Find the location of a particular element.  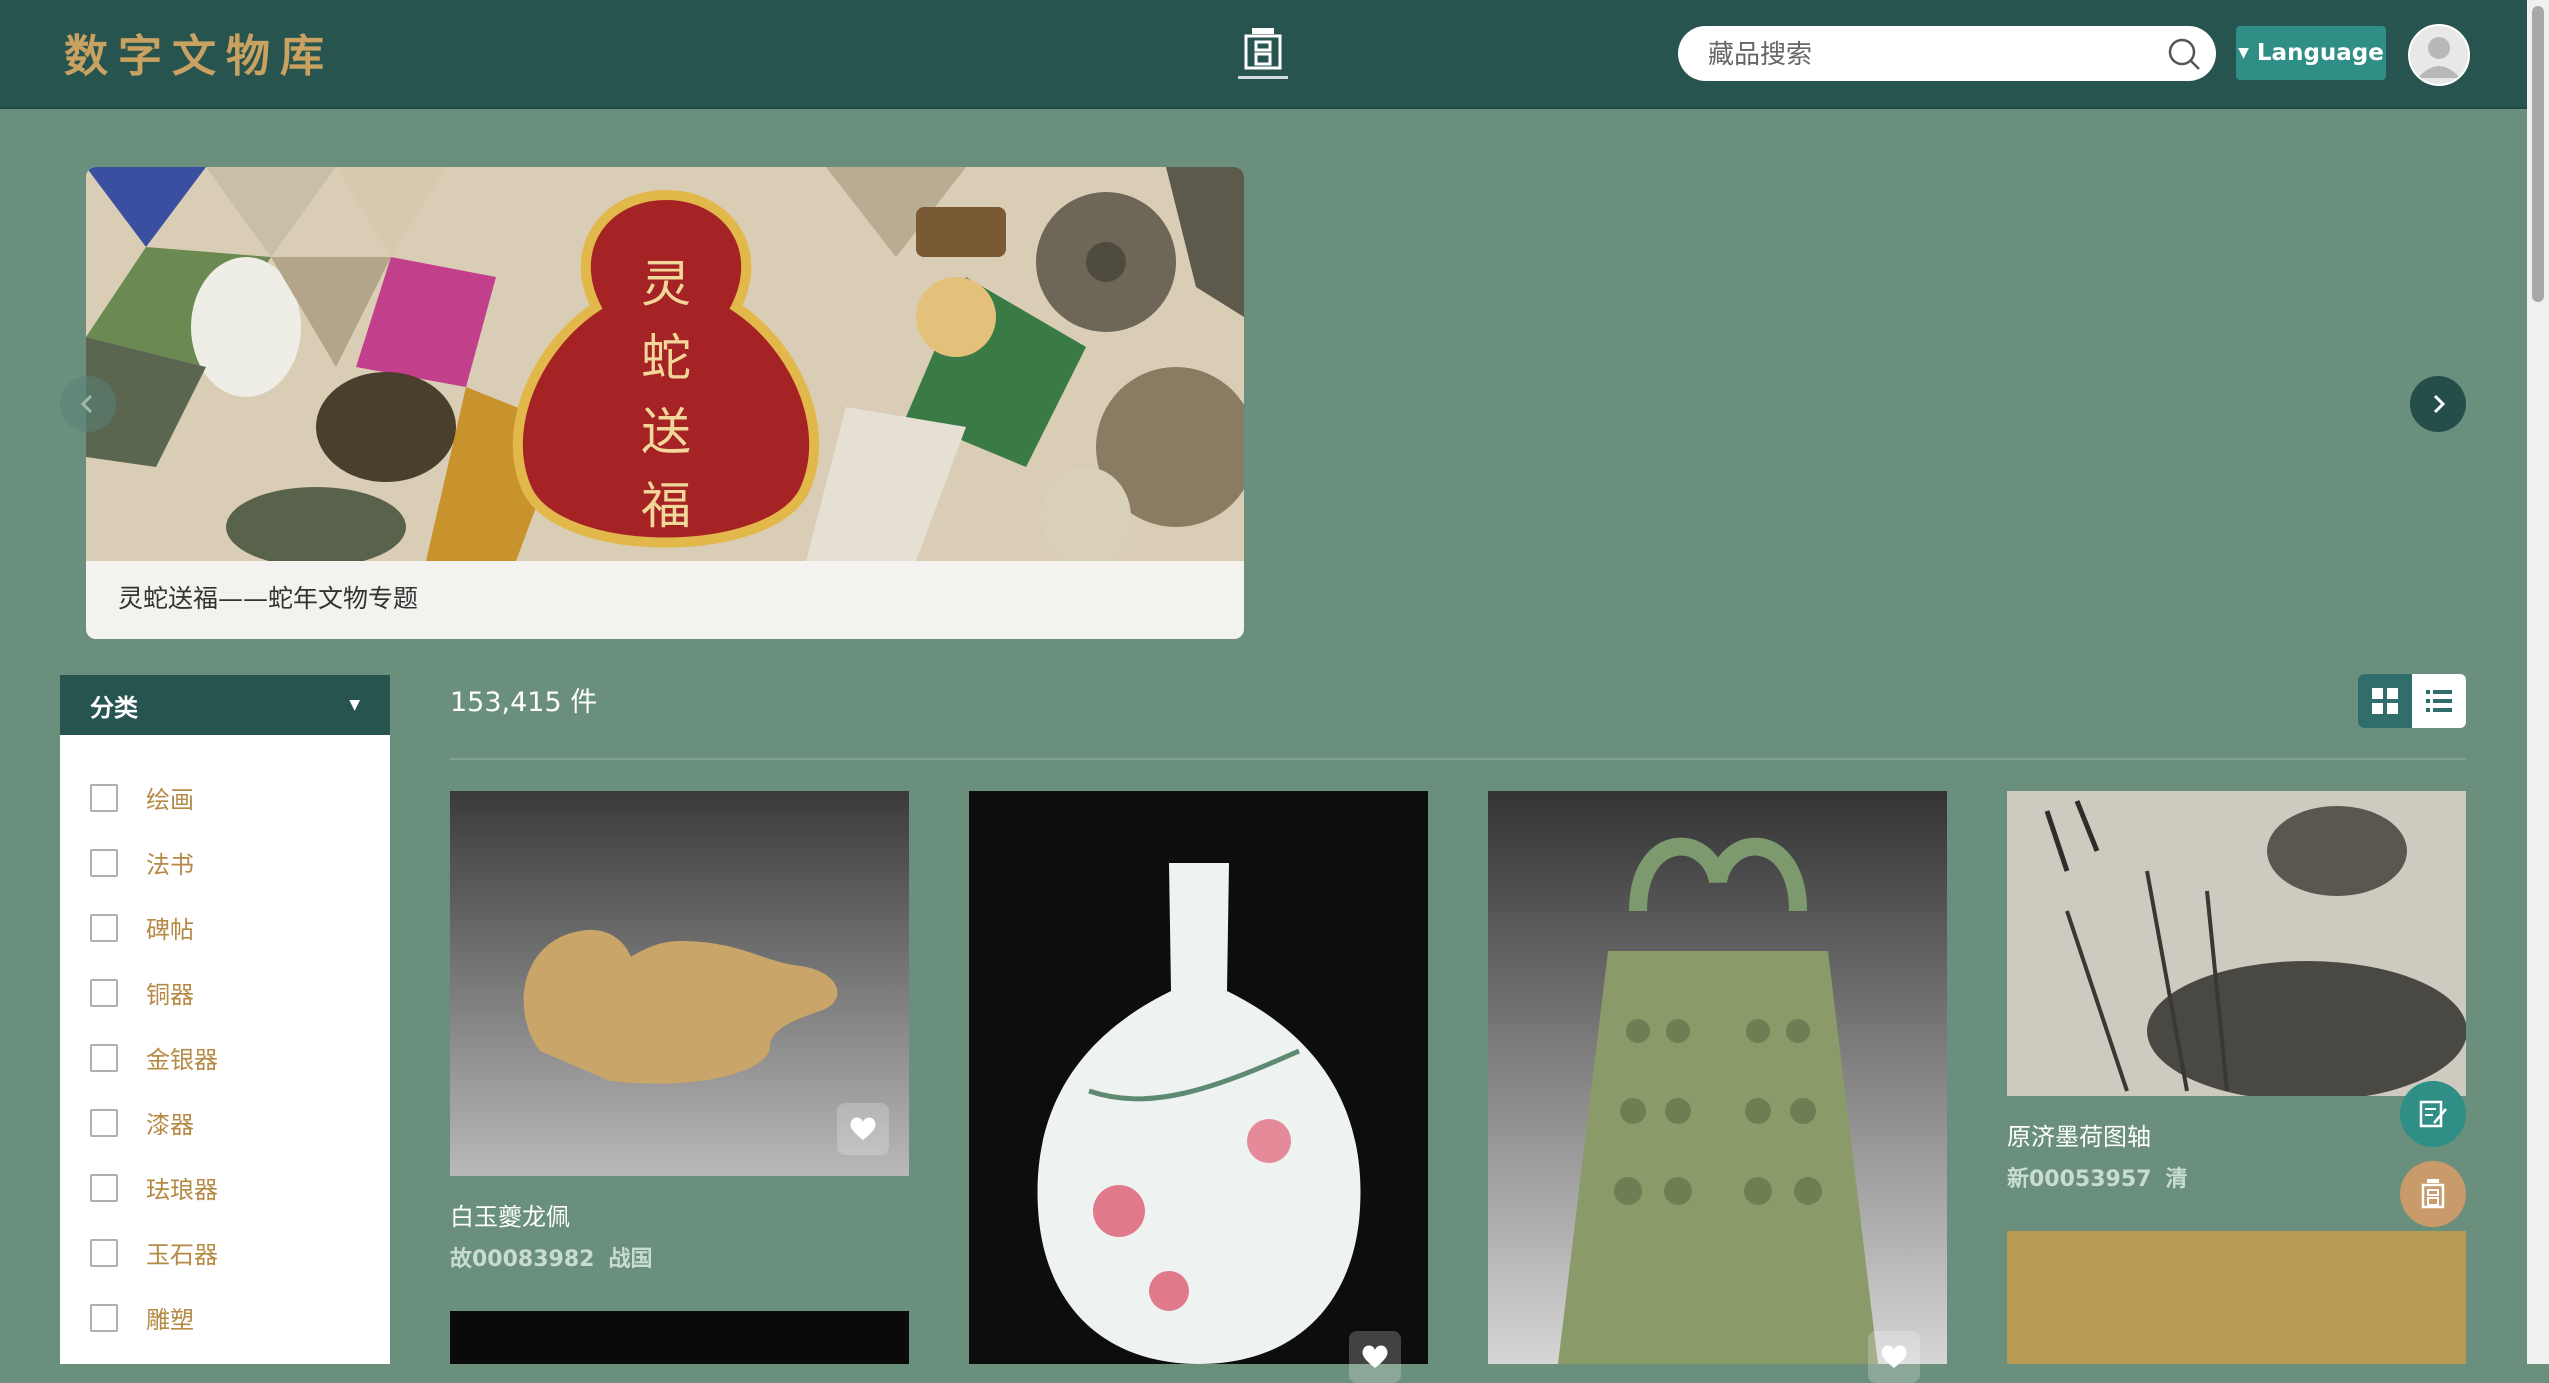

chevron-right-icon is located at coordinates (2439, 404).